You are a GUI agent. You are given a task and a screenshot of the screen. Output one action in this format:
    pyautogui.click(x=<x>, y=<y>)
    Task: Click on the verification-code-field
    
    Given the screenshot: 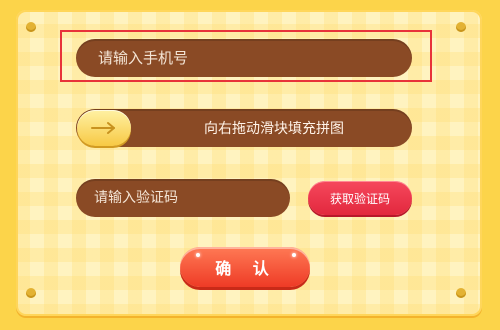 What is the action you would take?
    pyautogui.click(x=183, y=198)
    